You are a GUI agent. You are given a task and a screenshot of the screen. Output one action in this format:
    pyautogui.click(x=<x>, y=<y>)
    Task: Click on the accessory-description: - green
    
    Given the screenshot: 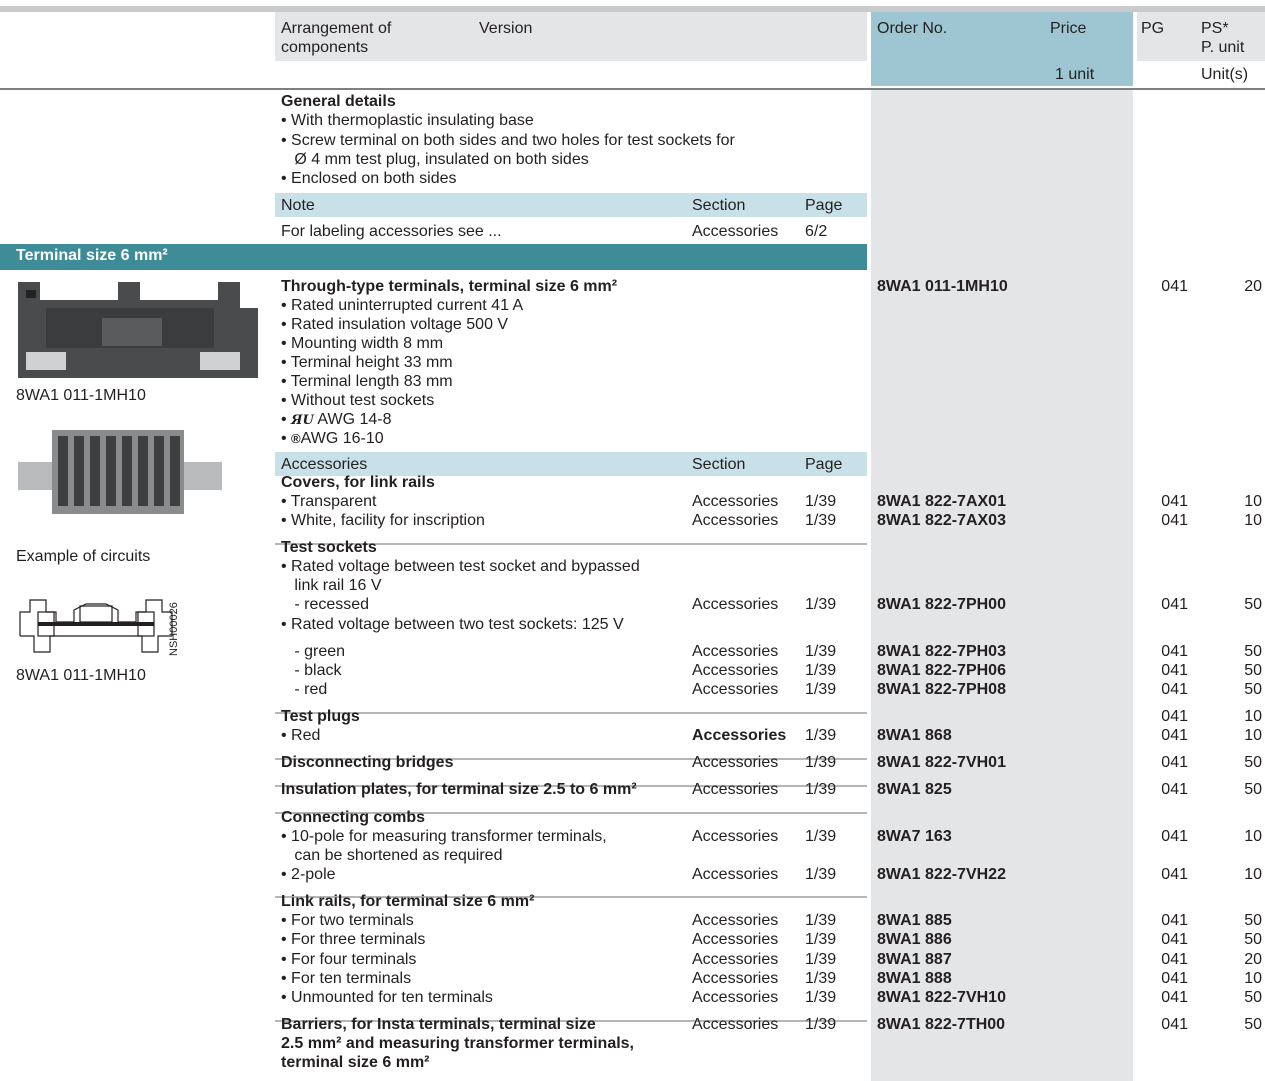 What is the action you would take?
    pyautogui.click(x=313, y=651)
    